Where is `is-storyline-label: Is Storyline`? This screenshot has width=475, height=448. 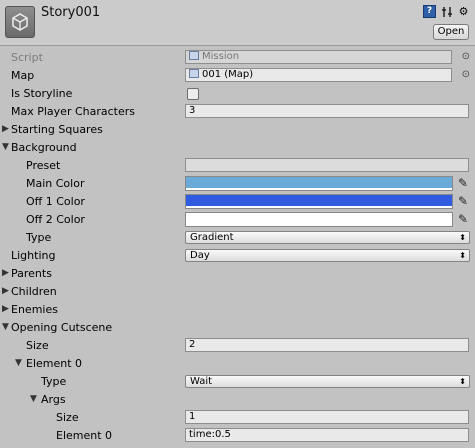
is-storyline-label: Is Storyline is located at coordinates (42, 93).